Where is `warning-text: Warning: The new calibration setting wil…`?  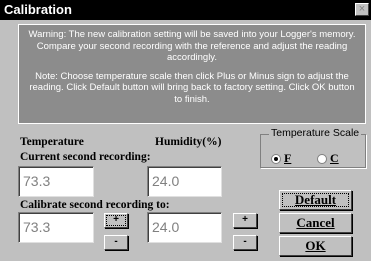 warning-text: Warning: The new calibration setting wil… is located at coordinates (192, 46).